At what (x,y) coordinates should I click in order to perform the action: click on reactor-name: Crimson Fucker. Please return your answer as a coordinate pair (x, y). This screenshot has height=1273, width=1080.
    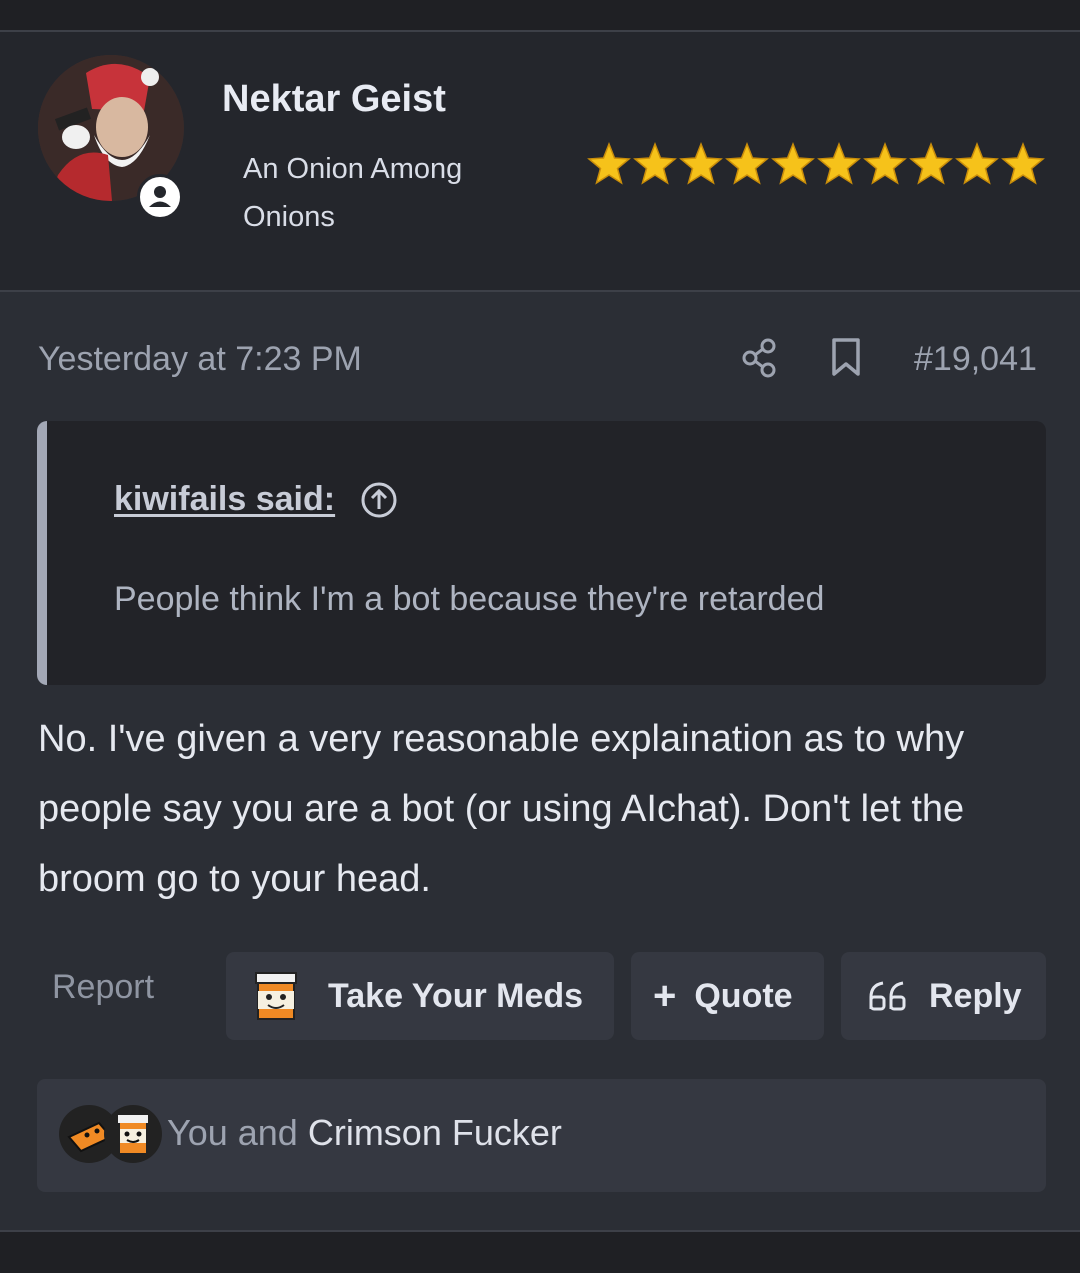
    Looking at the image, I should click on (435, 1132).